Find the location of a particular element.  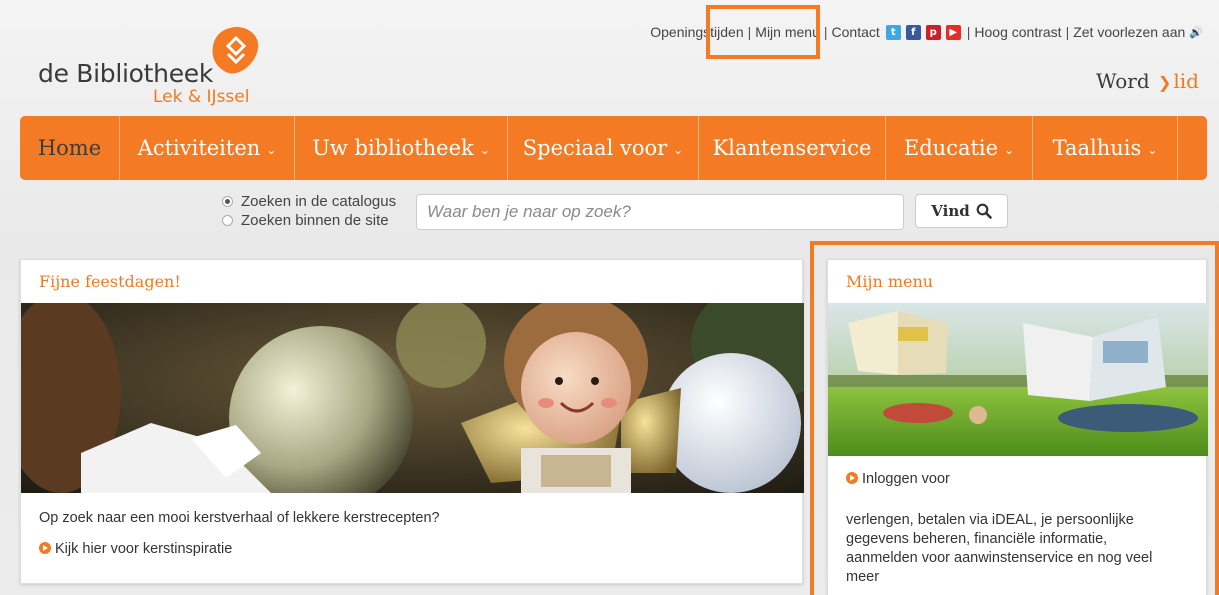

nav-label: Klantenservice is located at coordinates (792, 148).